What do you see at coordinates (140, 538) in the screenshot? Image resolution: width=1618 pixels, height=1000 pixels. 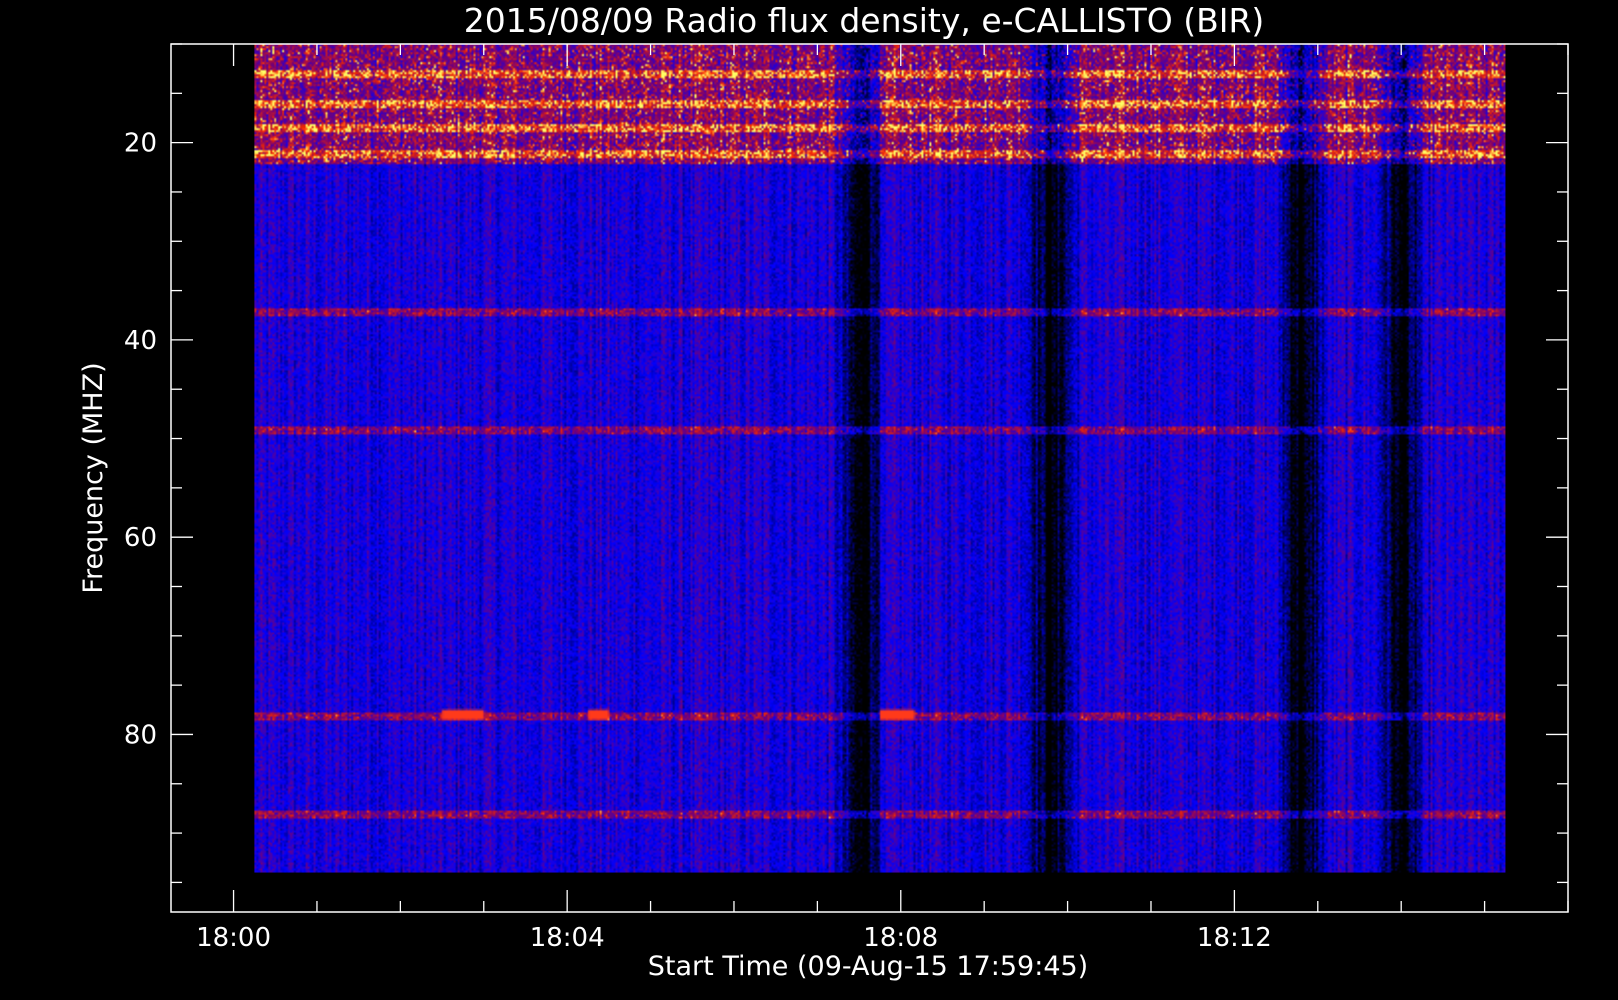 I see `y-tick-label: 60` at bounding box center [140, 538].